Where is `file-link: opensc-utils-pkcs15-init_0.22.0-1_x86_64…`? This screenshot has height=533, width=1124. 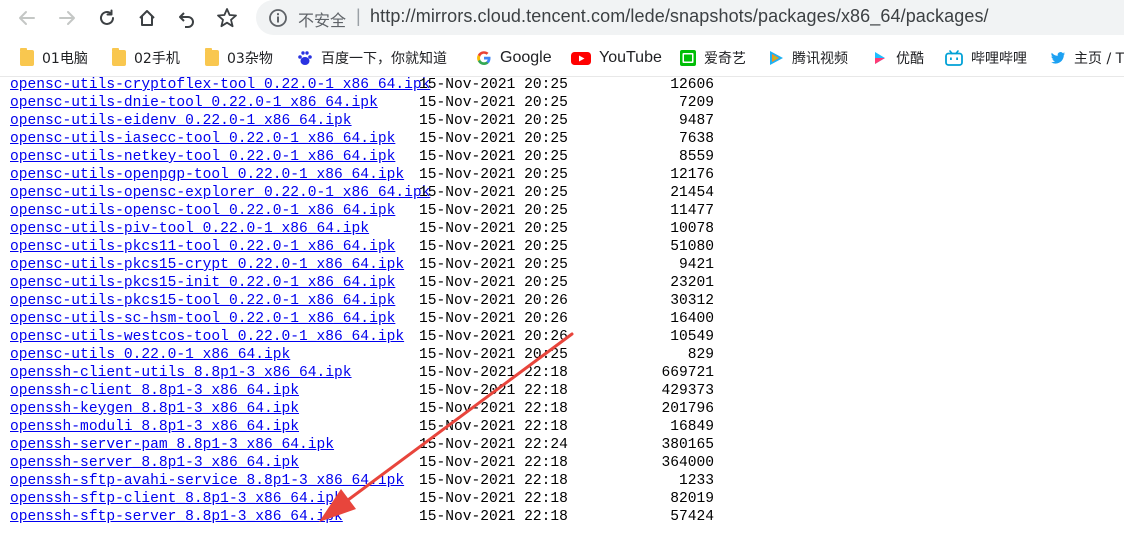
file-link: opensc-utils-pkcs15-init_0.22.0-1_x86_64… is located at coordinates (202, 283).